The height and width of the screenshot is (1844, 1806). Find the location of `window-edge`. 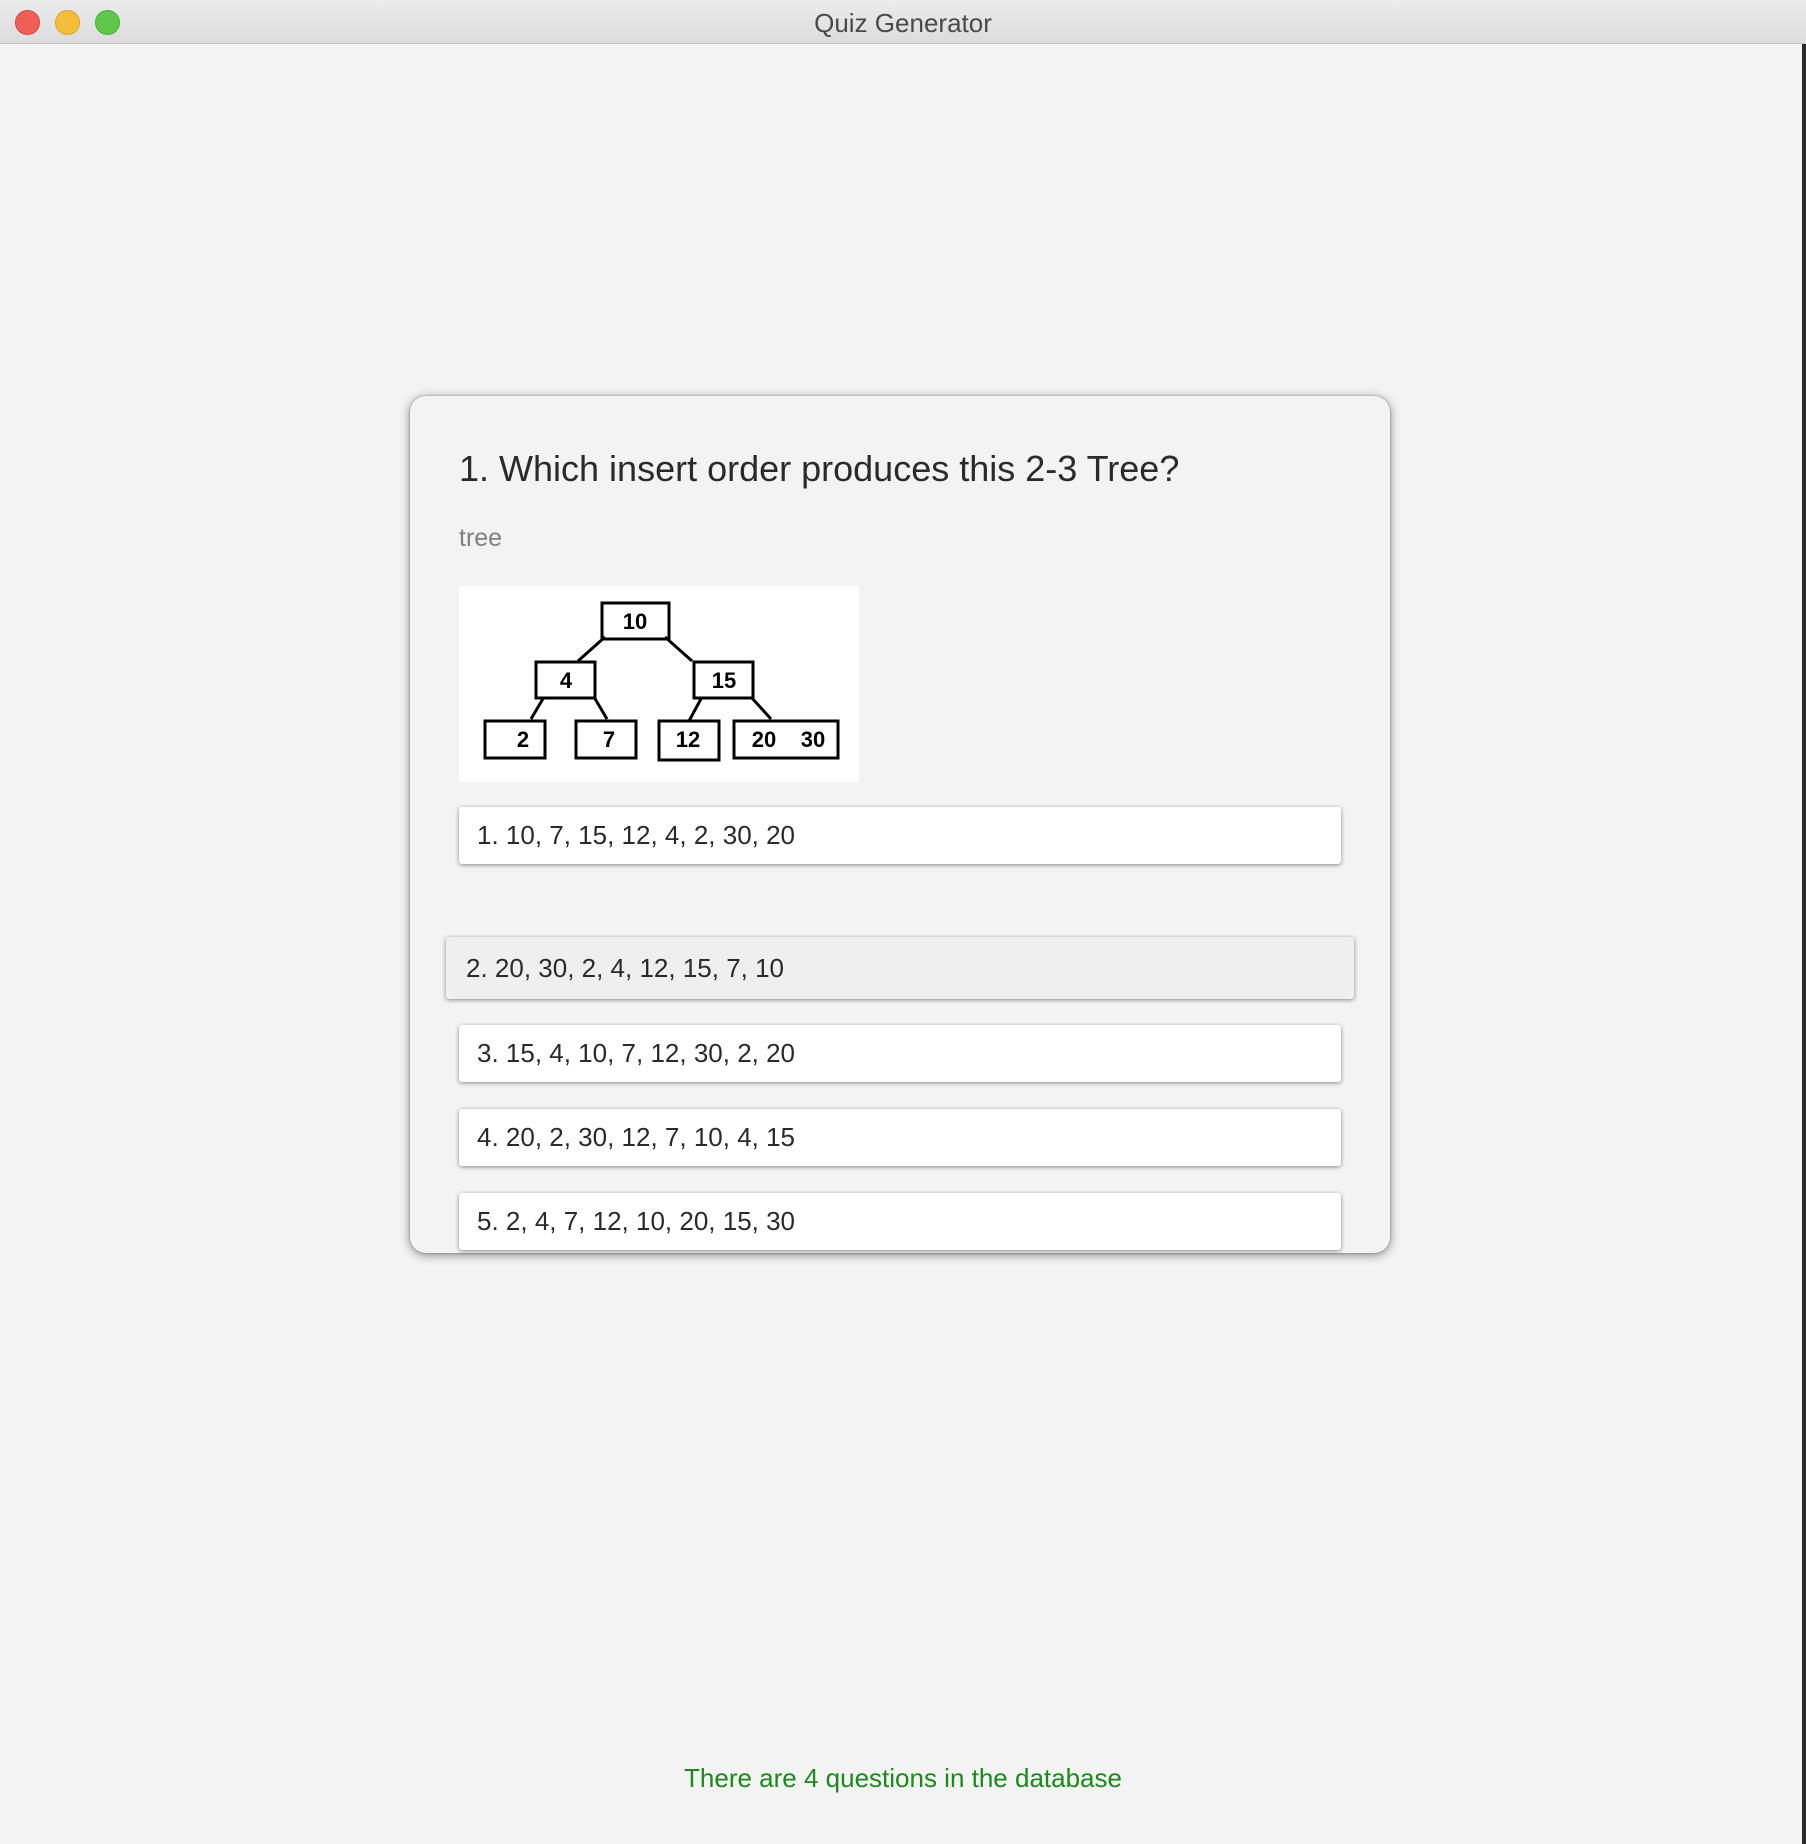

window-edge is located at coordinates (1804, 944).